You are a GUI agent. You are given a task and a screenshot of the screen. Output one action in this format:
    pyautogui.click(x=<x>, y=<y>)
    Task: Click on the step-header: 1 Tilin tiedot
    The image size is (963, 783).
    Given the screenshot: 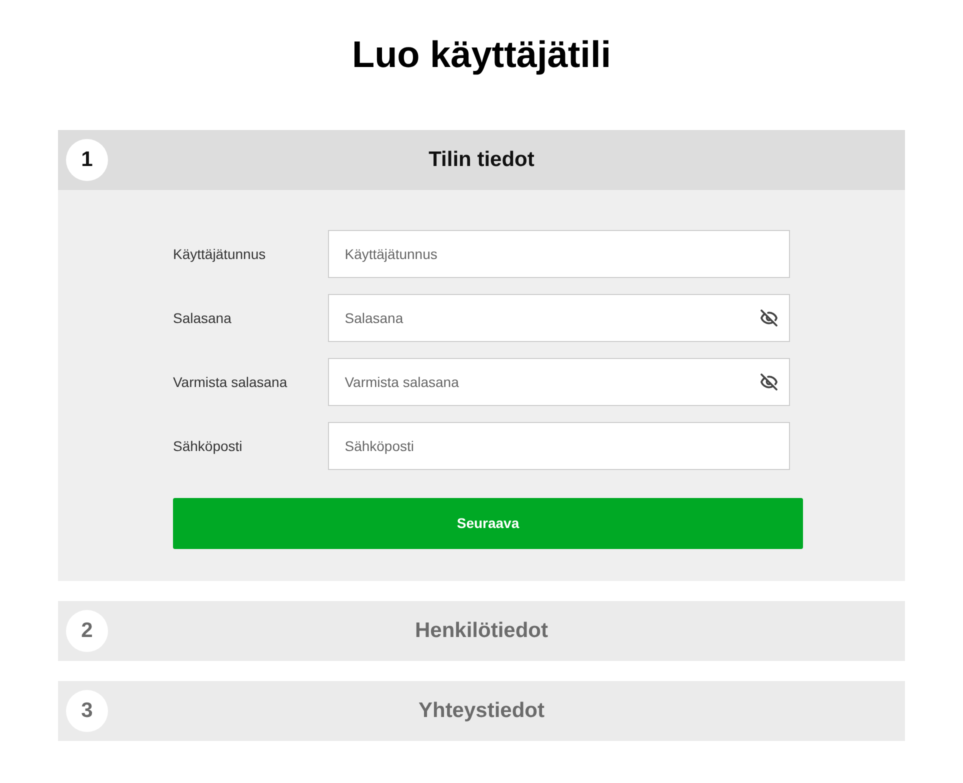 What is the action you would take?
    pyautogui.click(x=481, y=160)
    